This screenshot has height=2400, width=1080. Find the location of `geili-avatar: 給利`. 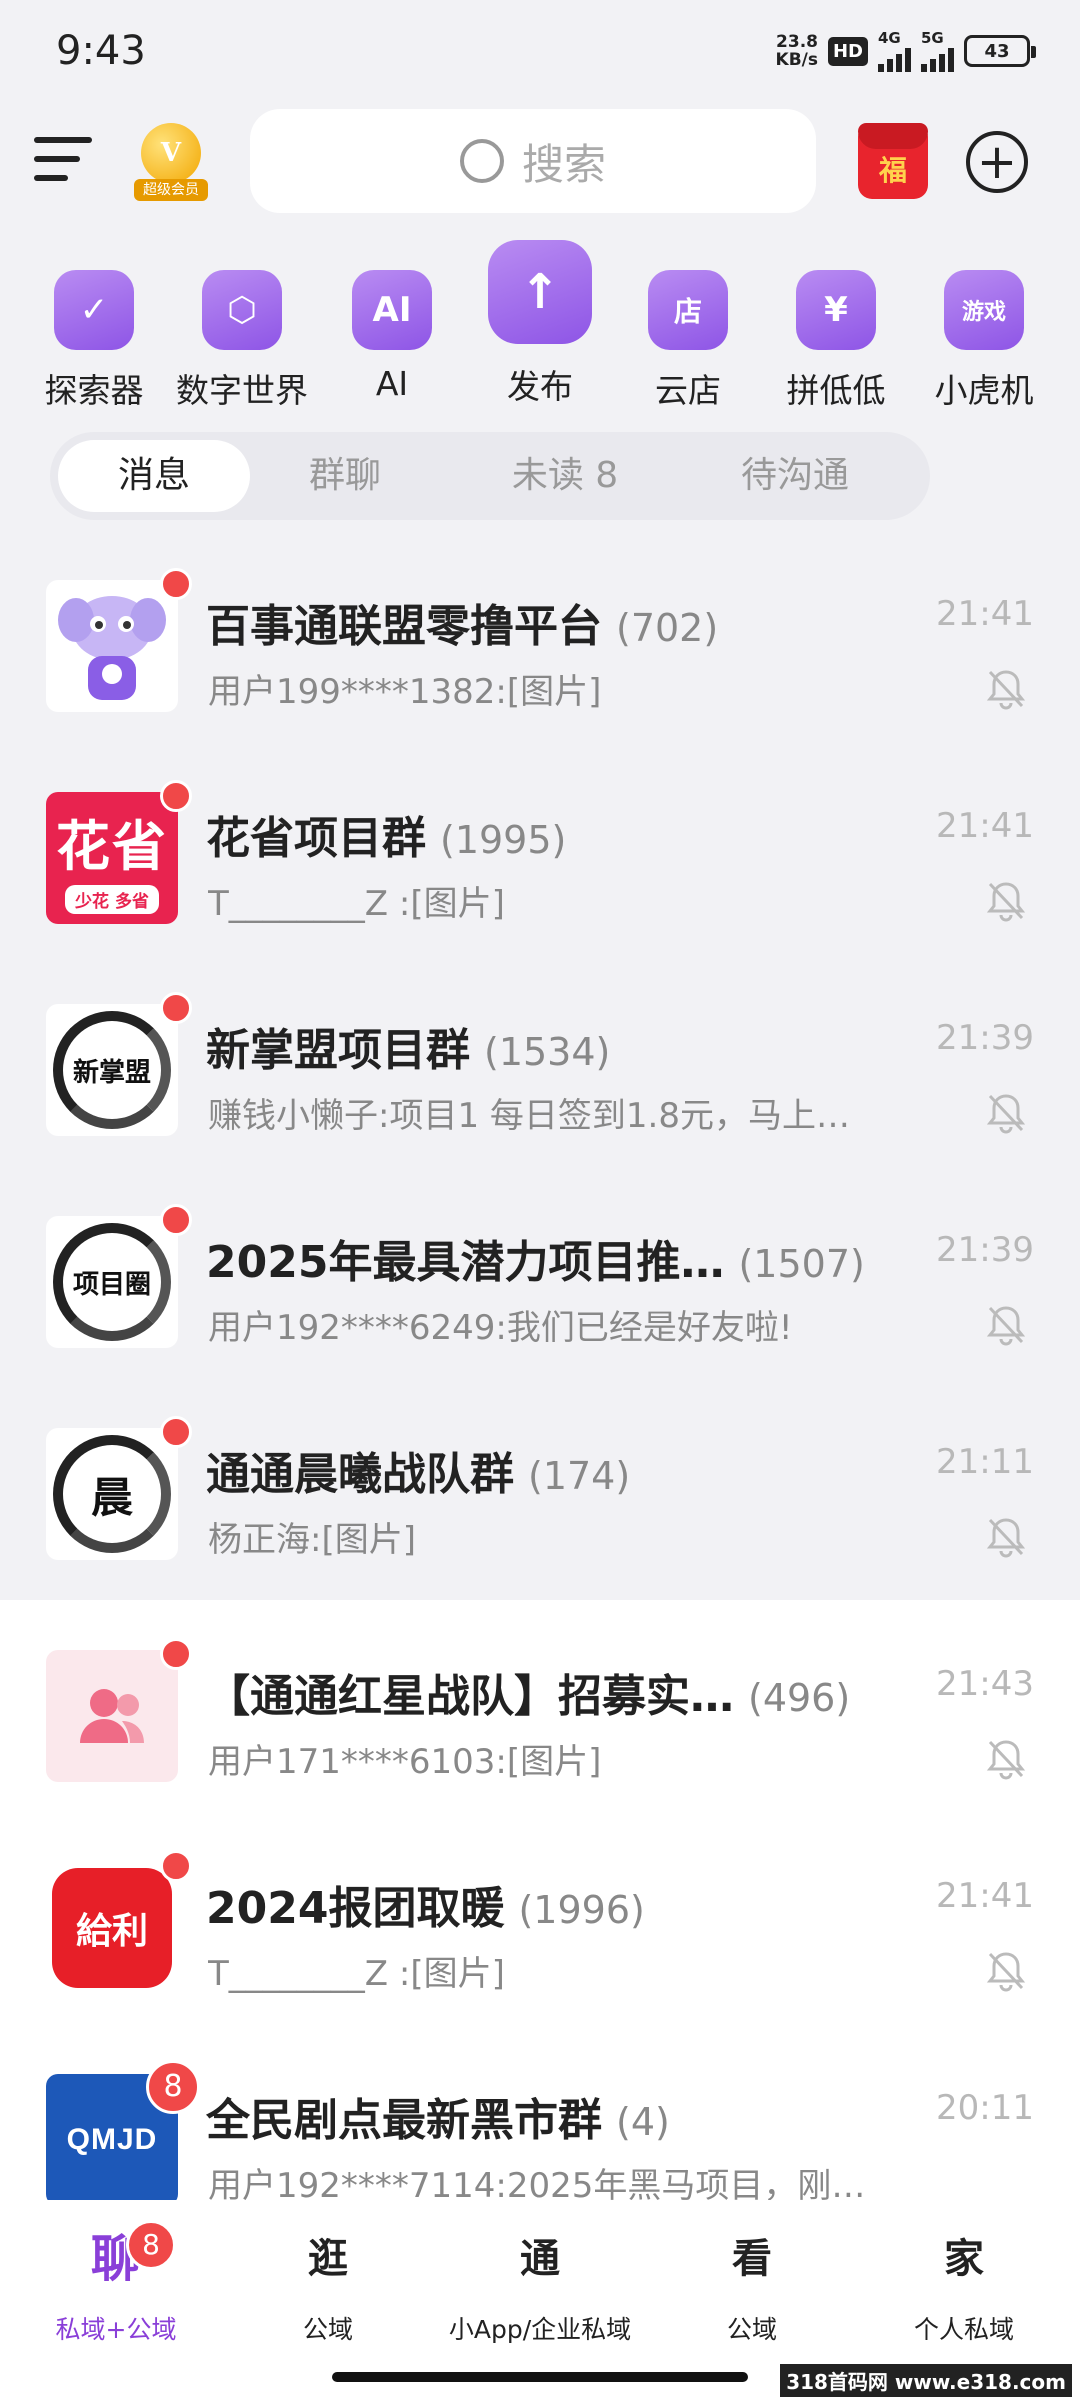

geili-avatar: 給利 is located at coordinates (112, 1928).